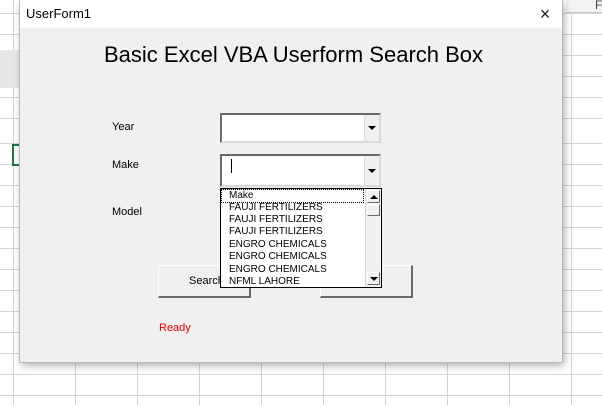 This screenshot has height=405, width=602. I want to click on make-dropdown-button, so click(371, 170).